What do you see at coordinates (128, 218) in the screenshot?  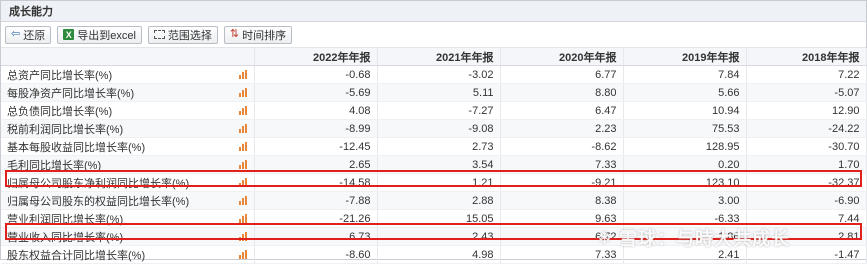 I see `row-label-cell: 营业利润同比增长率(%)` at bounding box center [128, 218].